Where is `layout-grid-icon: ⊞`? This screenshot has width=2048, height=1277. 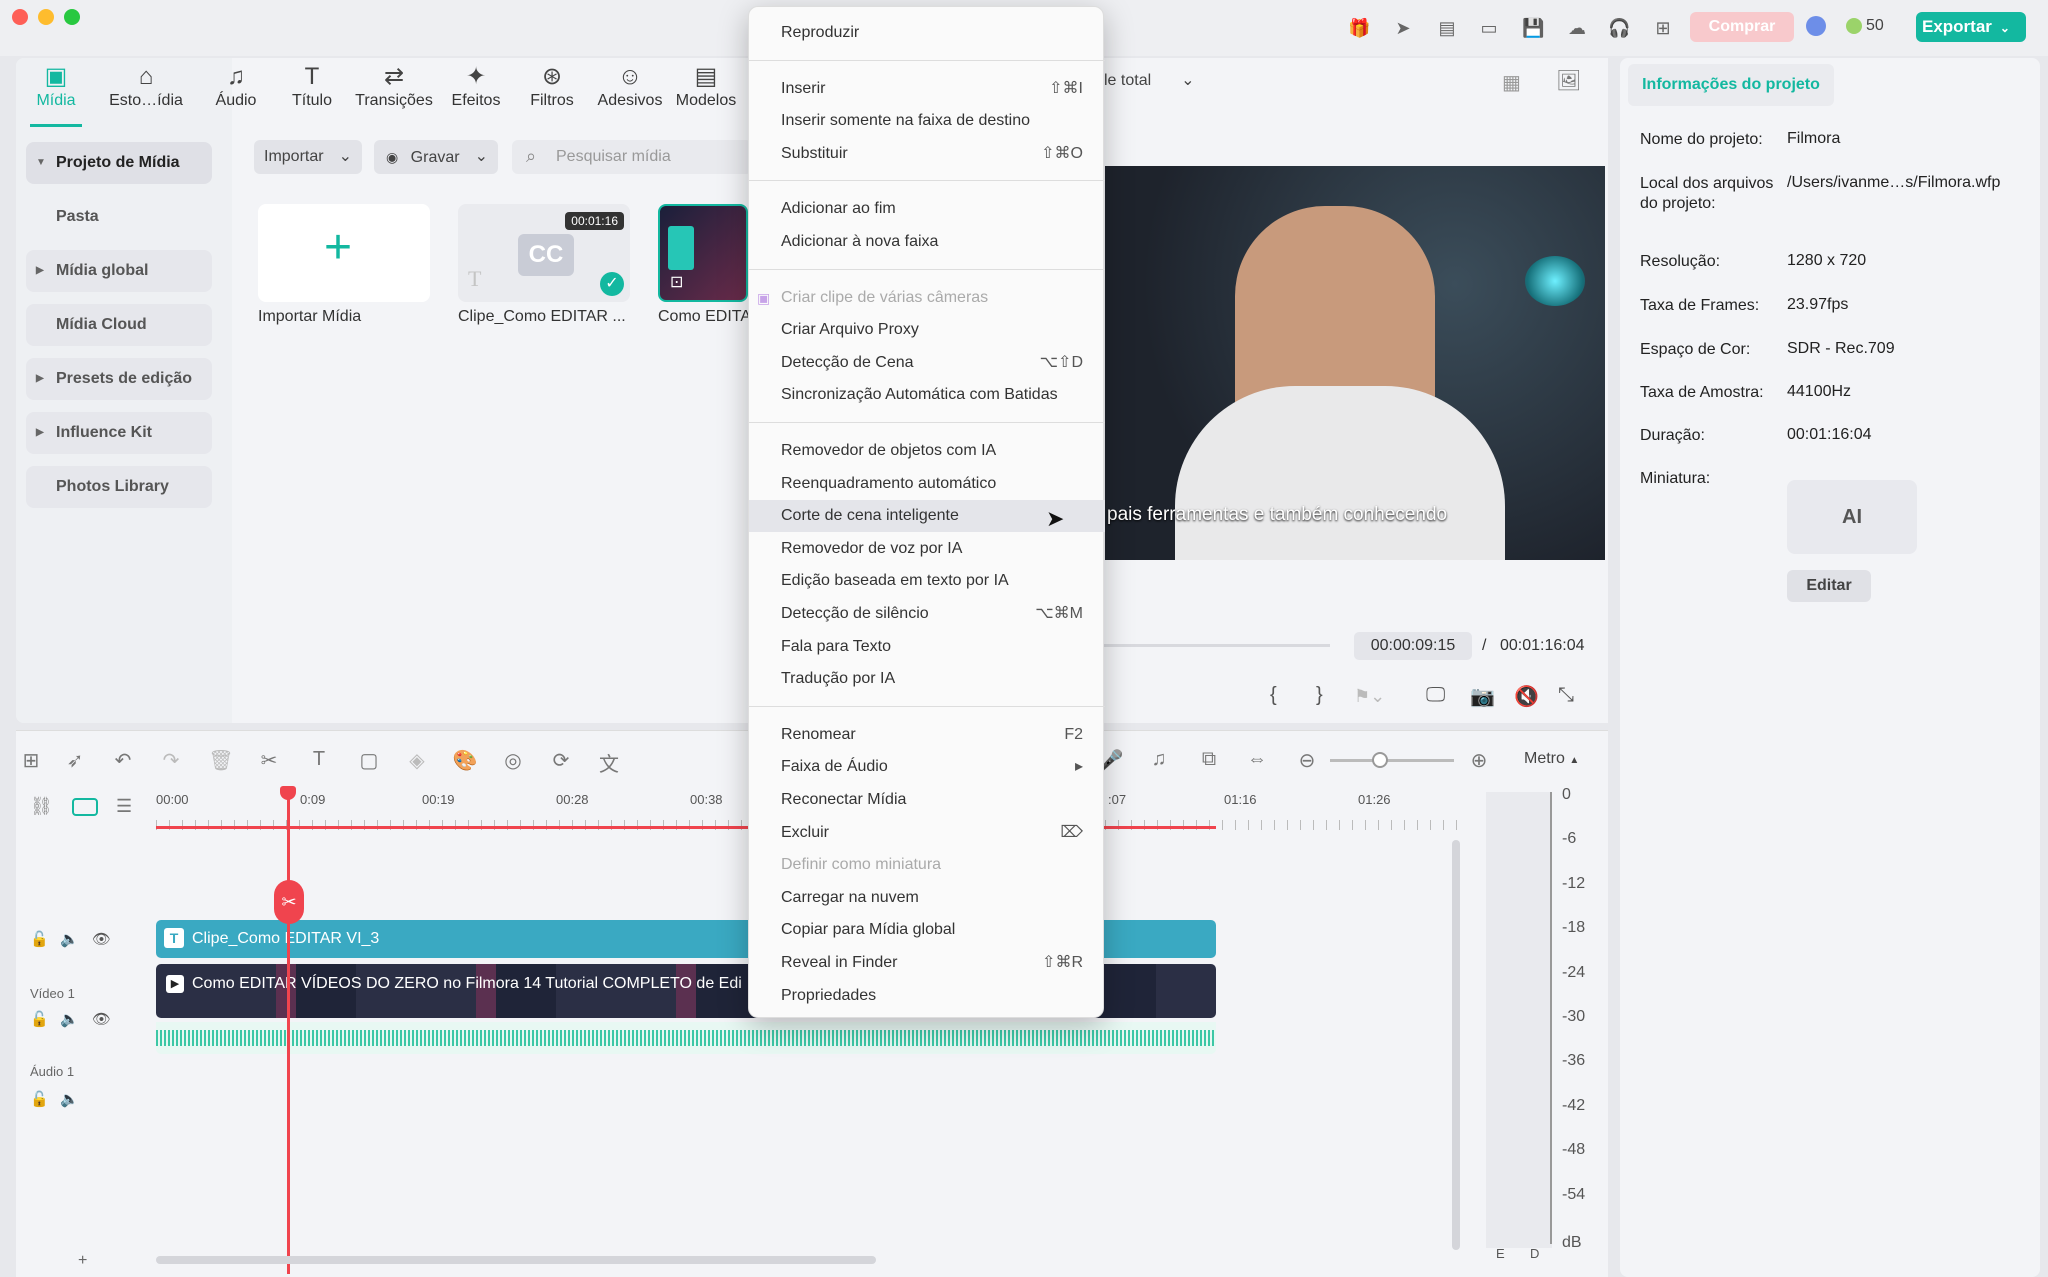 layout-grid-icon: ⊞ is located at coordinates (31, 760).